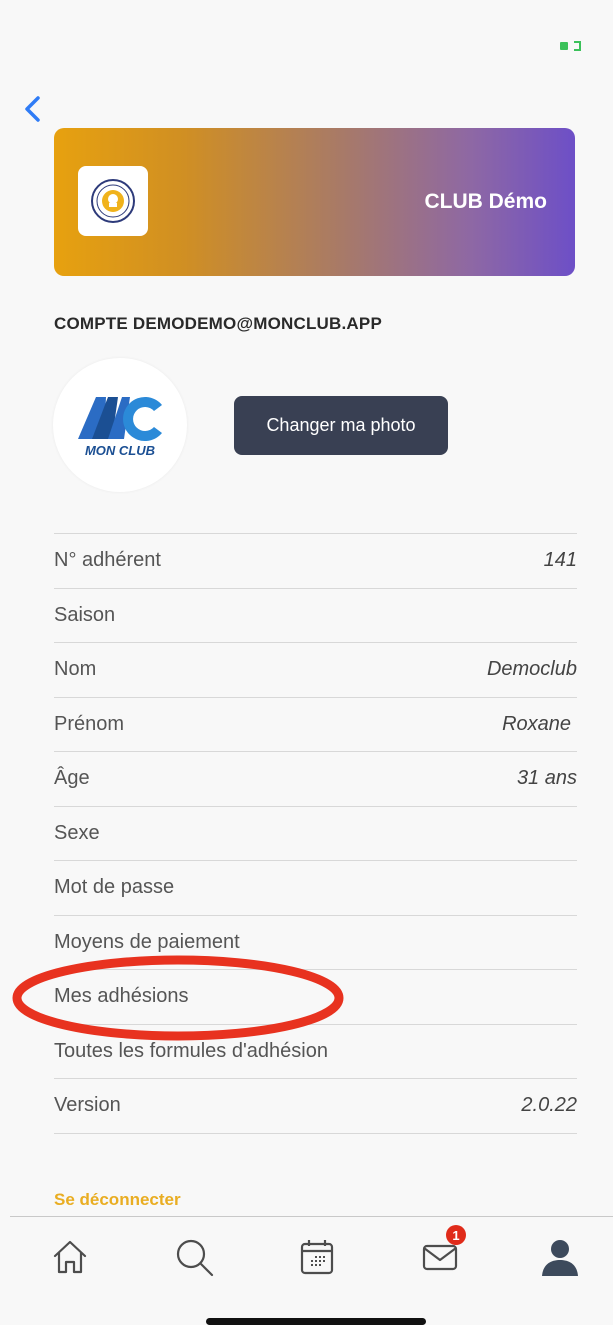  Describe the element at coordinates (546, 778) in the screenshot. I see `row-value: 31 ans` at that location.